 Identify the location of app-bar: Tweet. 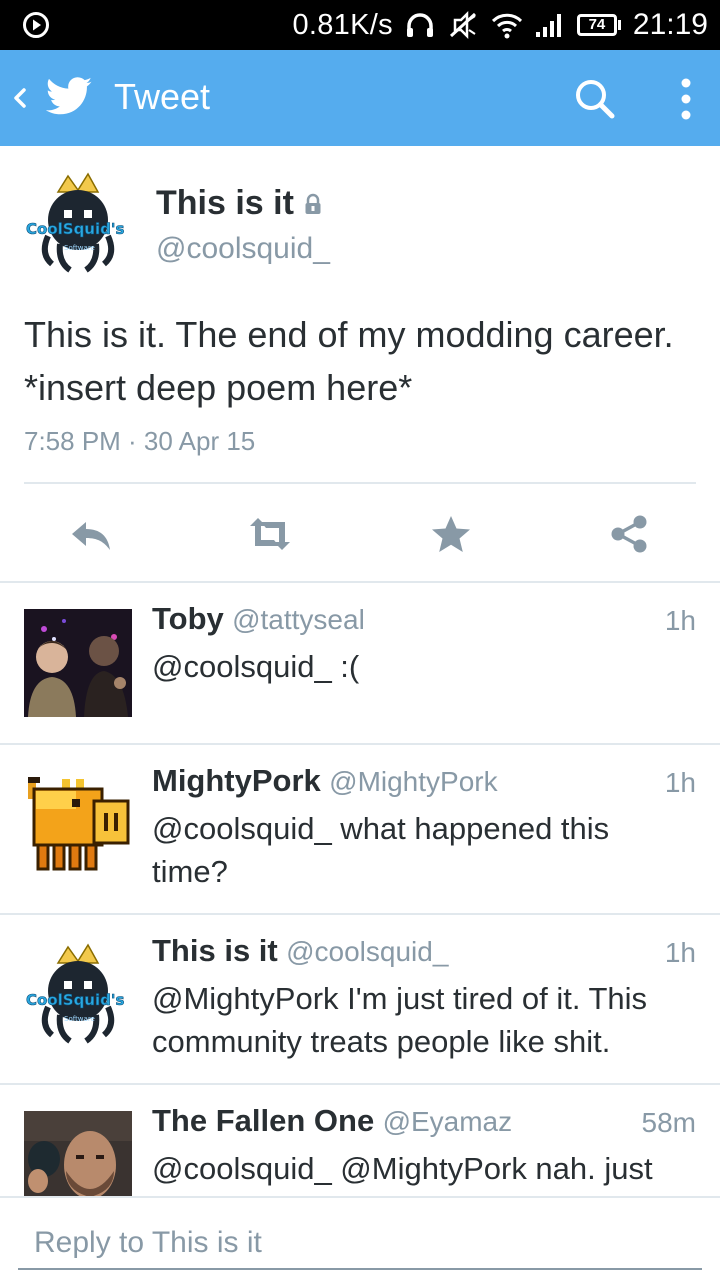
(360, 98).